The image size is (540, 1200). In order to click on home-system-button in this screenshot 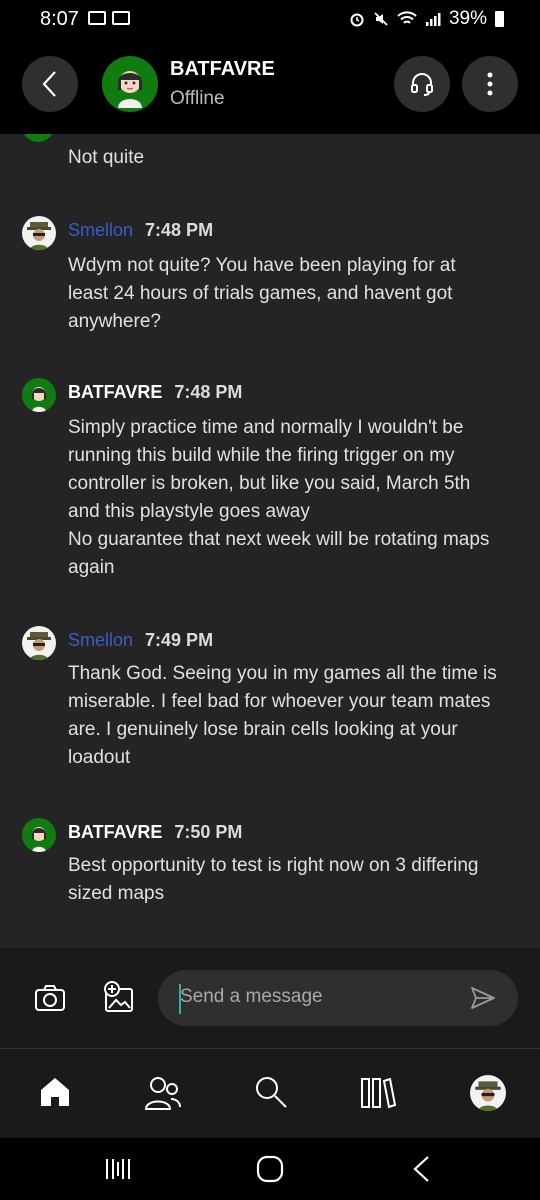, I will do `click(270, 1171)`.